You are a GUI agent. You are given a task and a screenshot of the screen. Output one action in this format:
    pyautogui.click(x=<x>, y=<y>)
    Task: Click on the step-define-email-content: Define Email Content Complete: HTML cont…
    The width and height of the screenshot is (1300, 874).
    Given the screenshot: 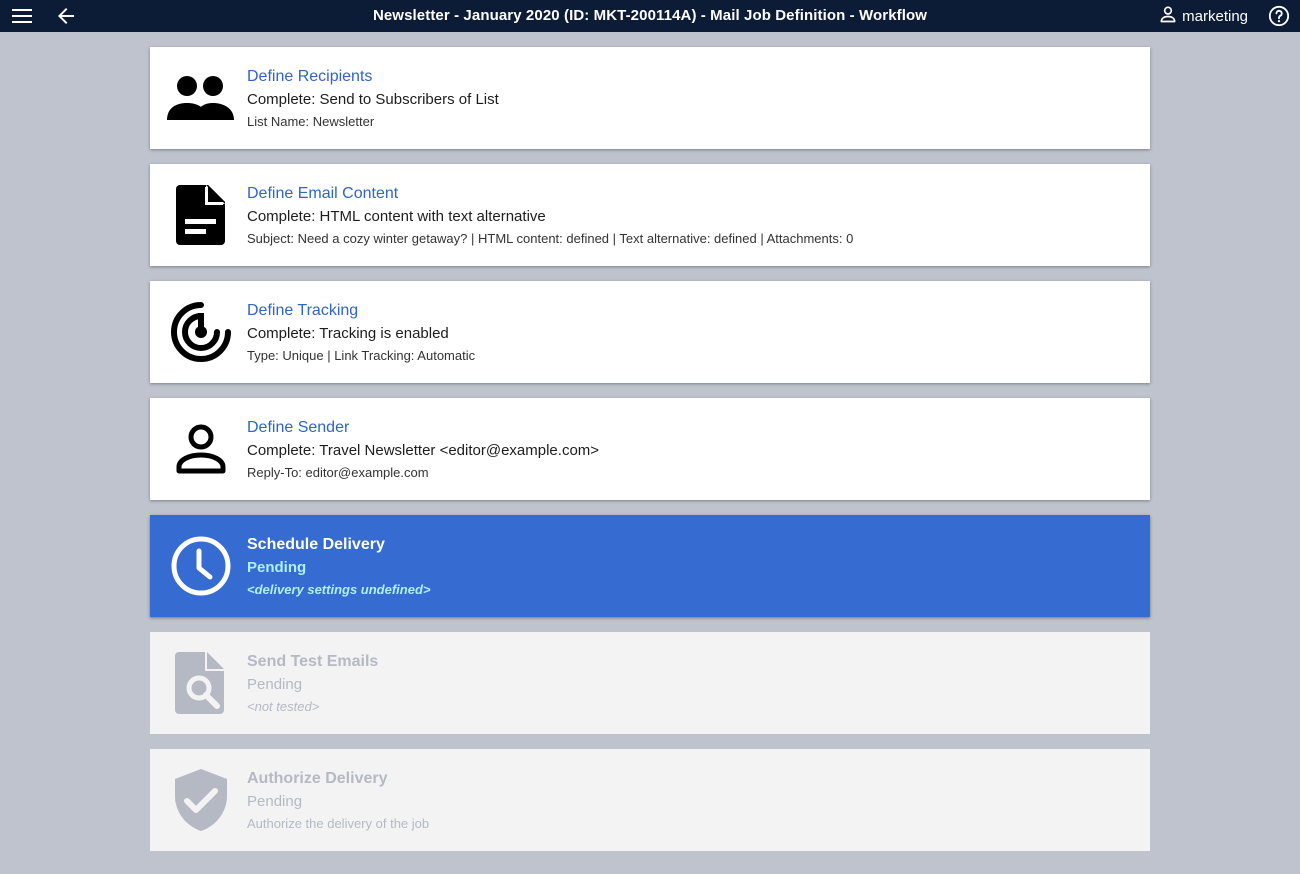 What is the action you would take?
    pyautogui.click(x=650, y=215)
    